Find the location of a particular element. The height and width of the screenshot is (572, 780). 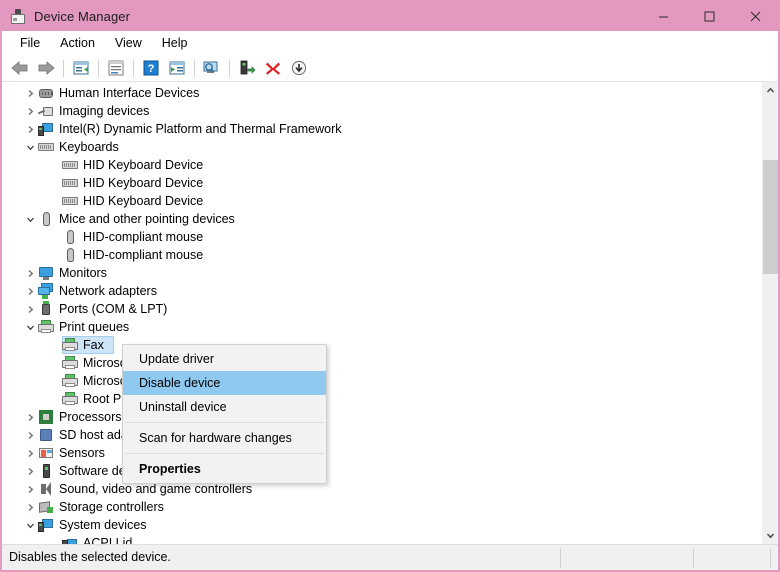

show-hide-action-pane-button is located at coordinates (177, 68).